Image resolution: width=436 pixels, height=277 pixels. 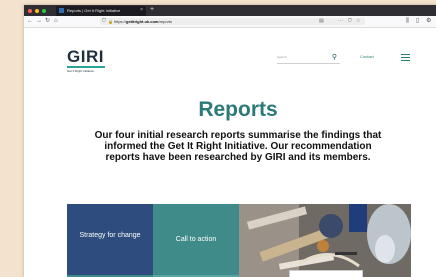 What do you see at coordinates (152, 10) in the screenshot?
I see `new-tab-button: +` at bounding box center [152, 10].